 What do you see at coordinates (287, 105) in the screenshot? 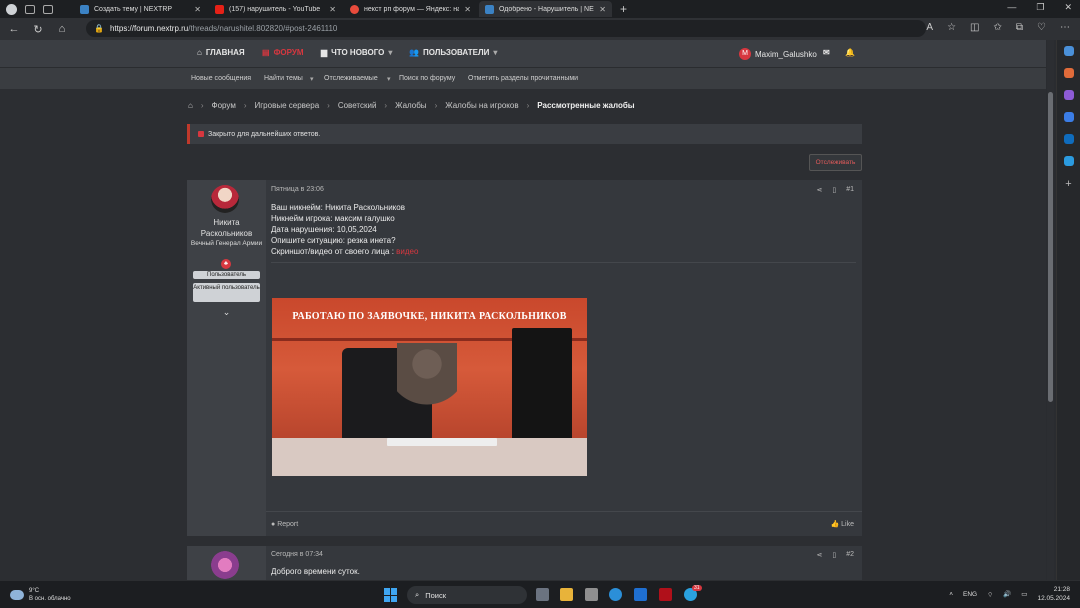
I see `breadcrumb-item: Игровые сервера` at bounding box center [287, 105].